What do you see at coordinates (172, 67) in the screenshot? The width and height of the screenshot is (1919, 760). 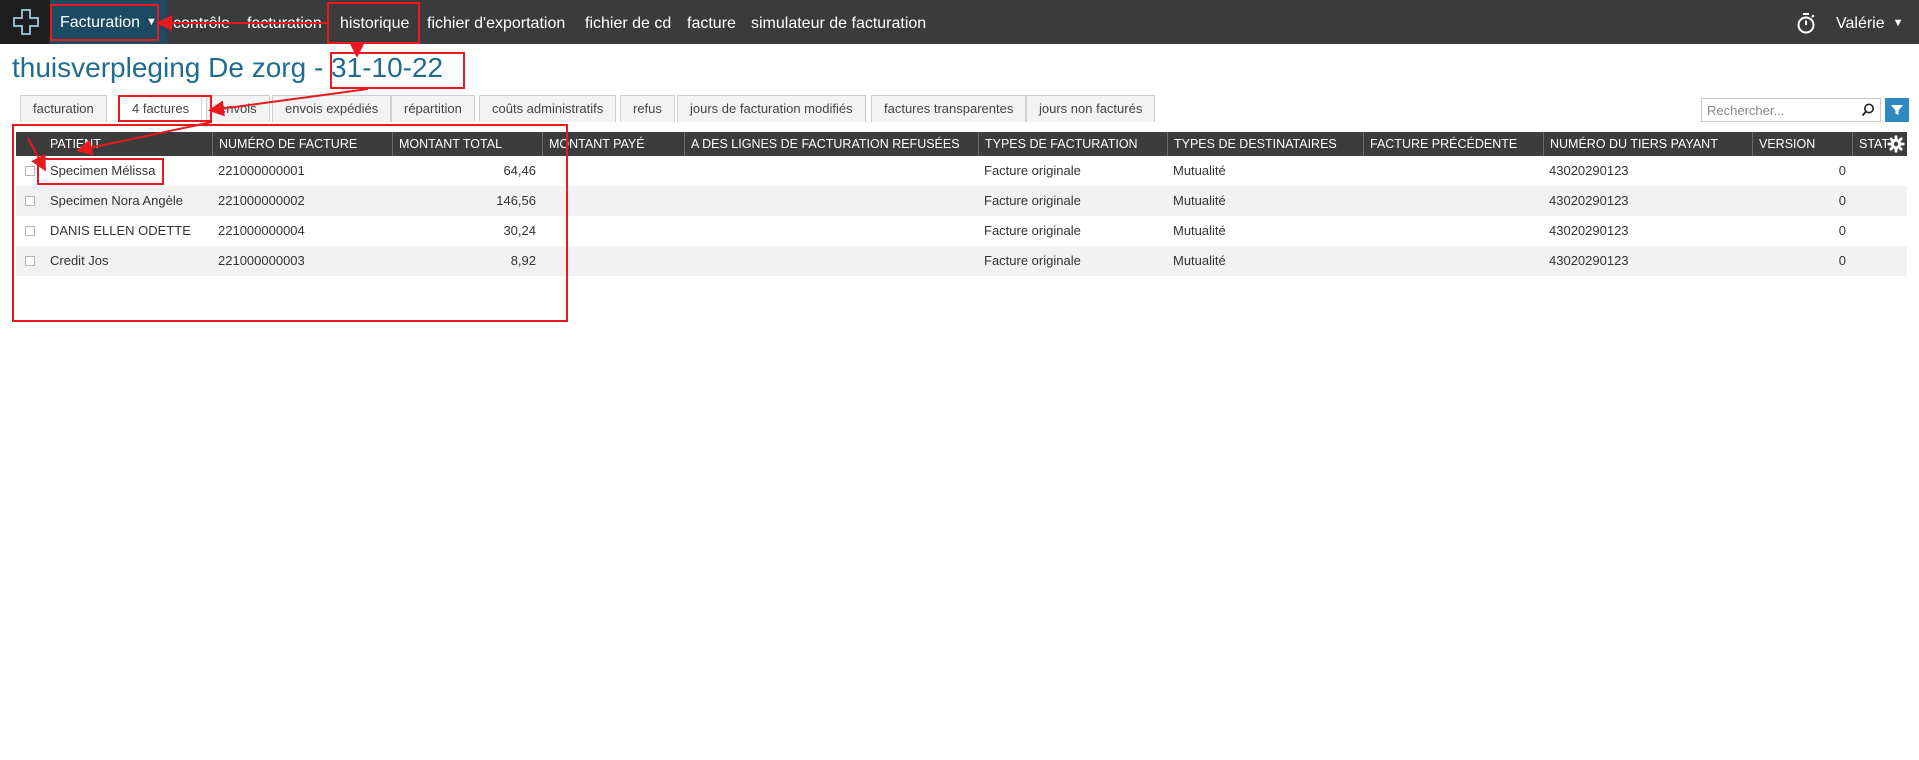 I see `page-title-prefix: thuisverpleging De zorg -` at bounding box center [172, 67].